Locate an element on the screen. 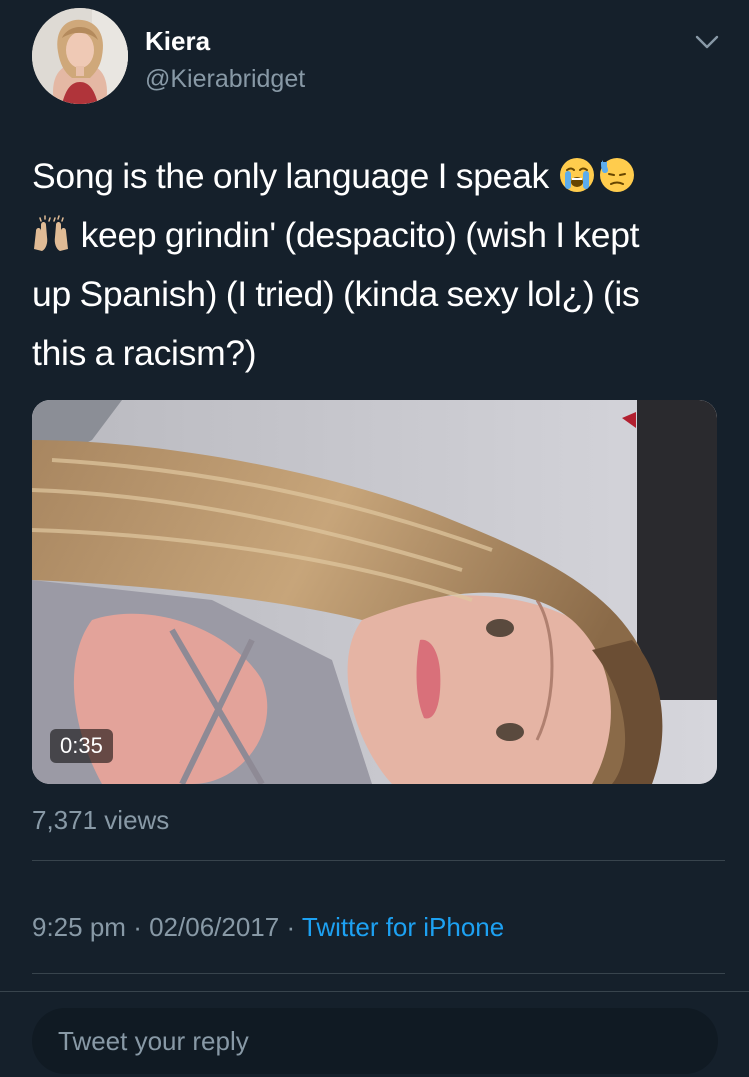 This screenshot has height=1077, width=749. tweet-text-part: keep grindin' (despacito) (wish I kept is located at coordinates (360, 235).